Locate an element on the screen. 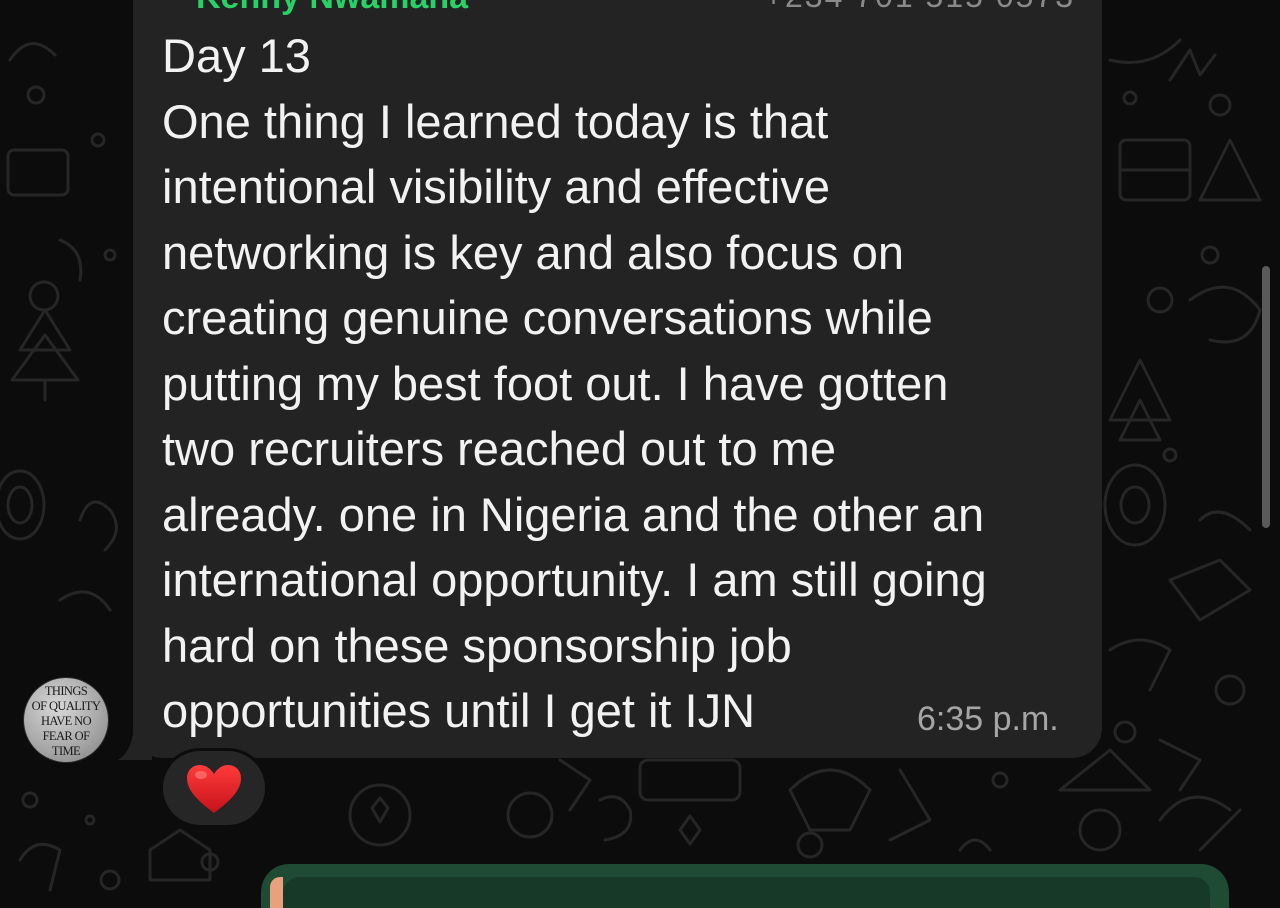 Image resolution: width=1280 pixels, height=908 pixels. sender-phone-number: +234 701 515 0573 is located at coordinates (919, 7).